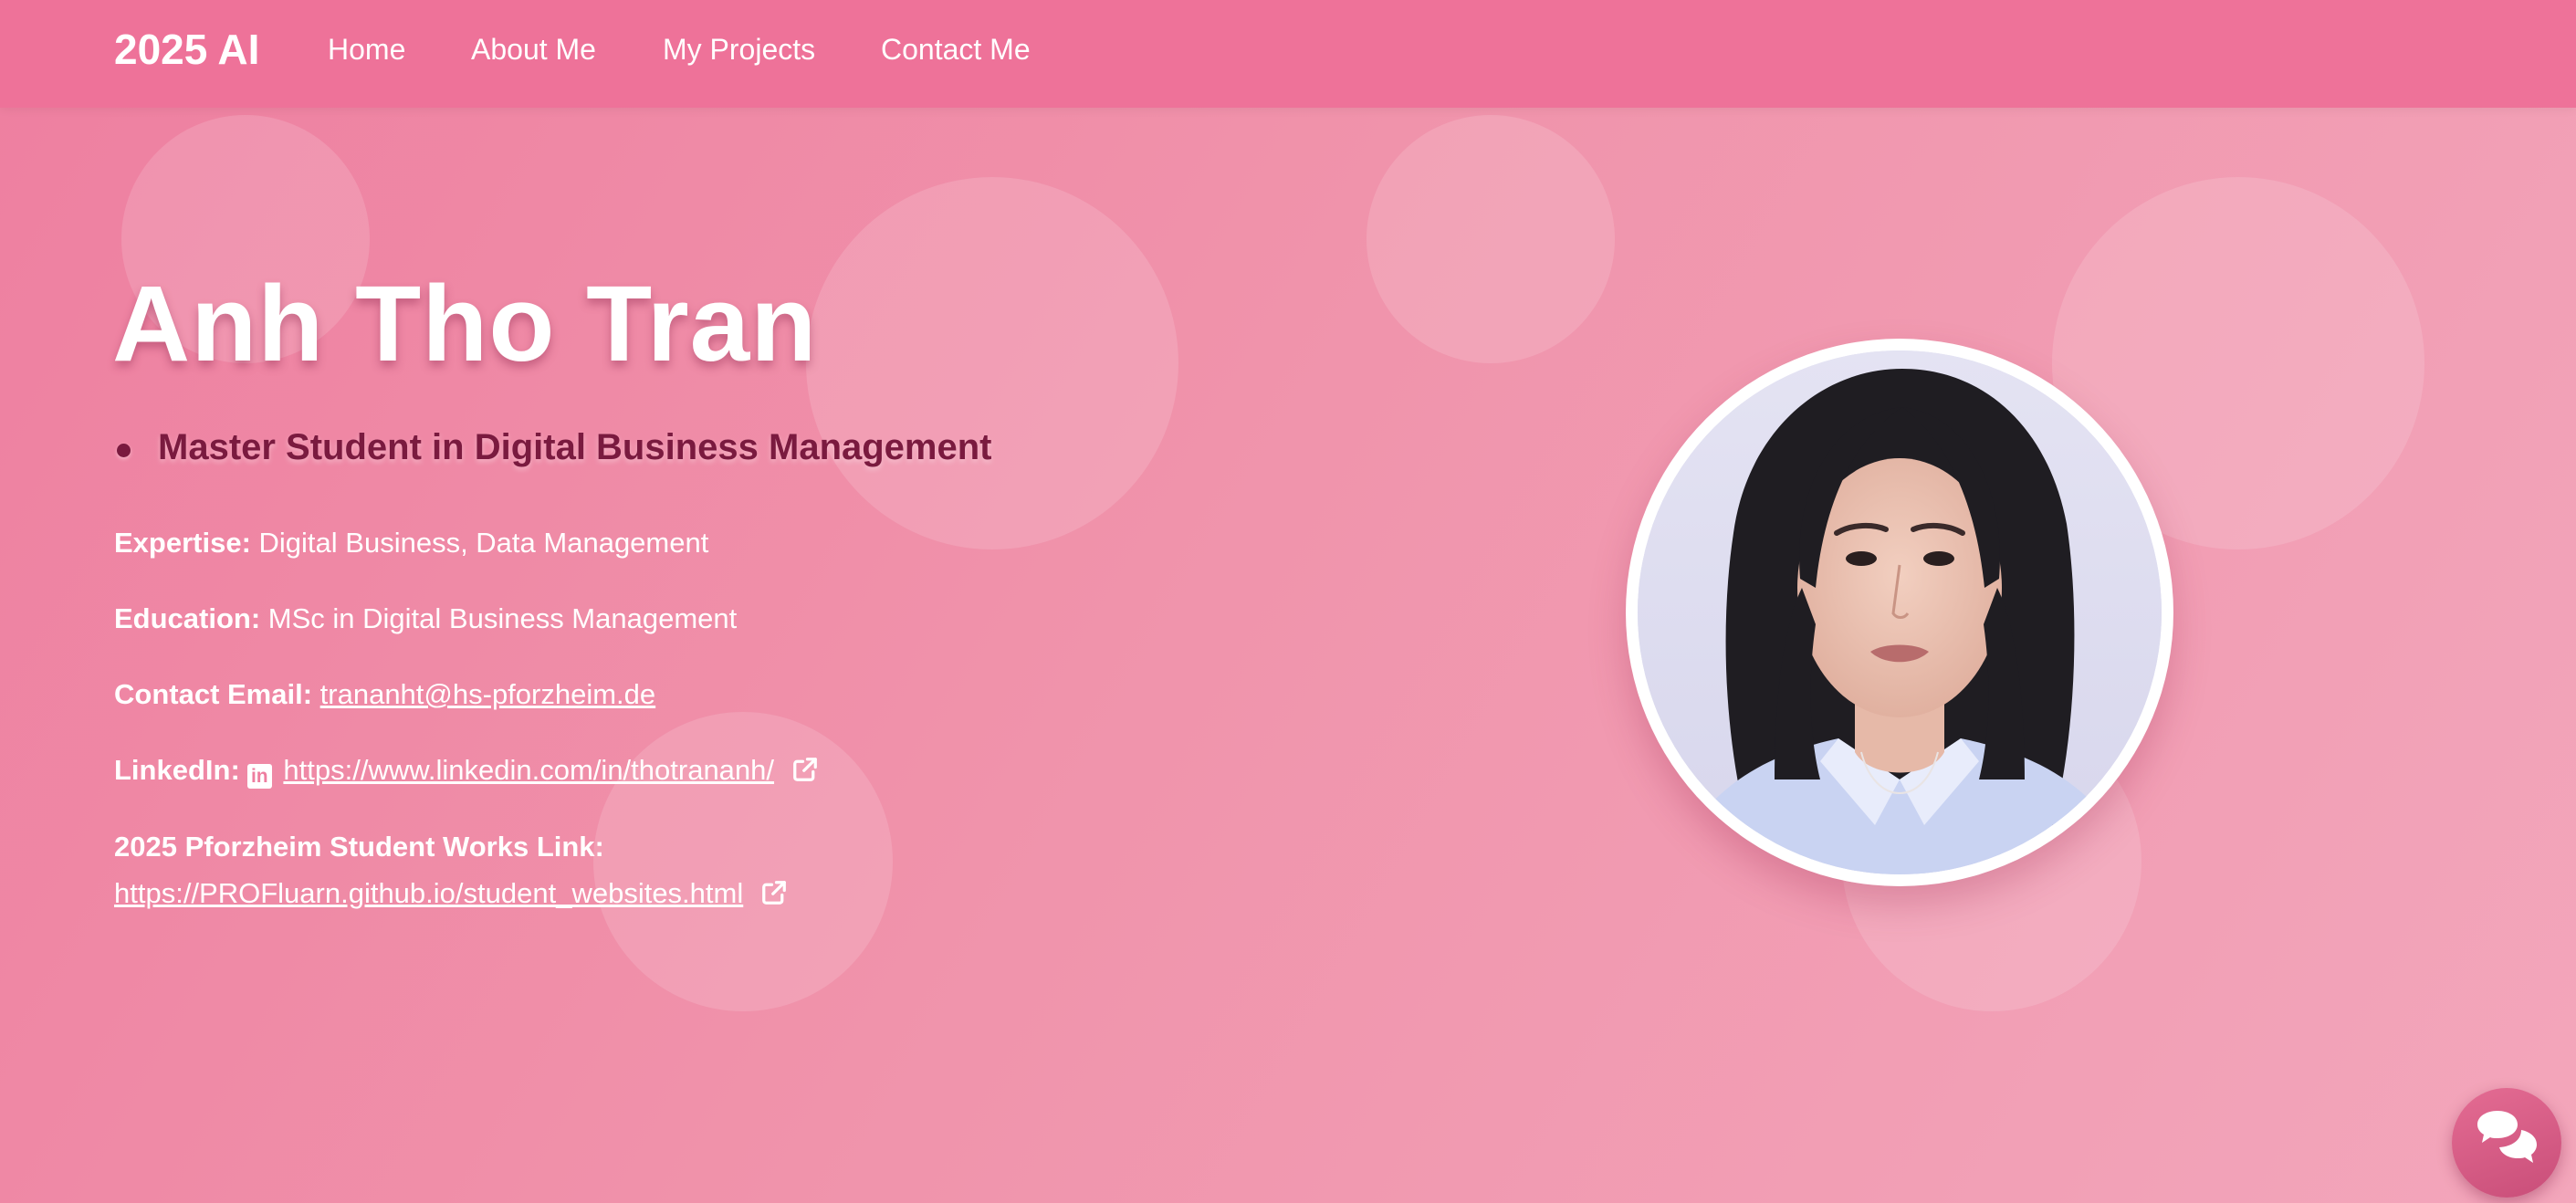  I want to click on profile-photo-frame, so click(1900, 612).